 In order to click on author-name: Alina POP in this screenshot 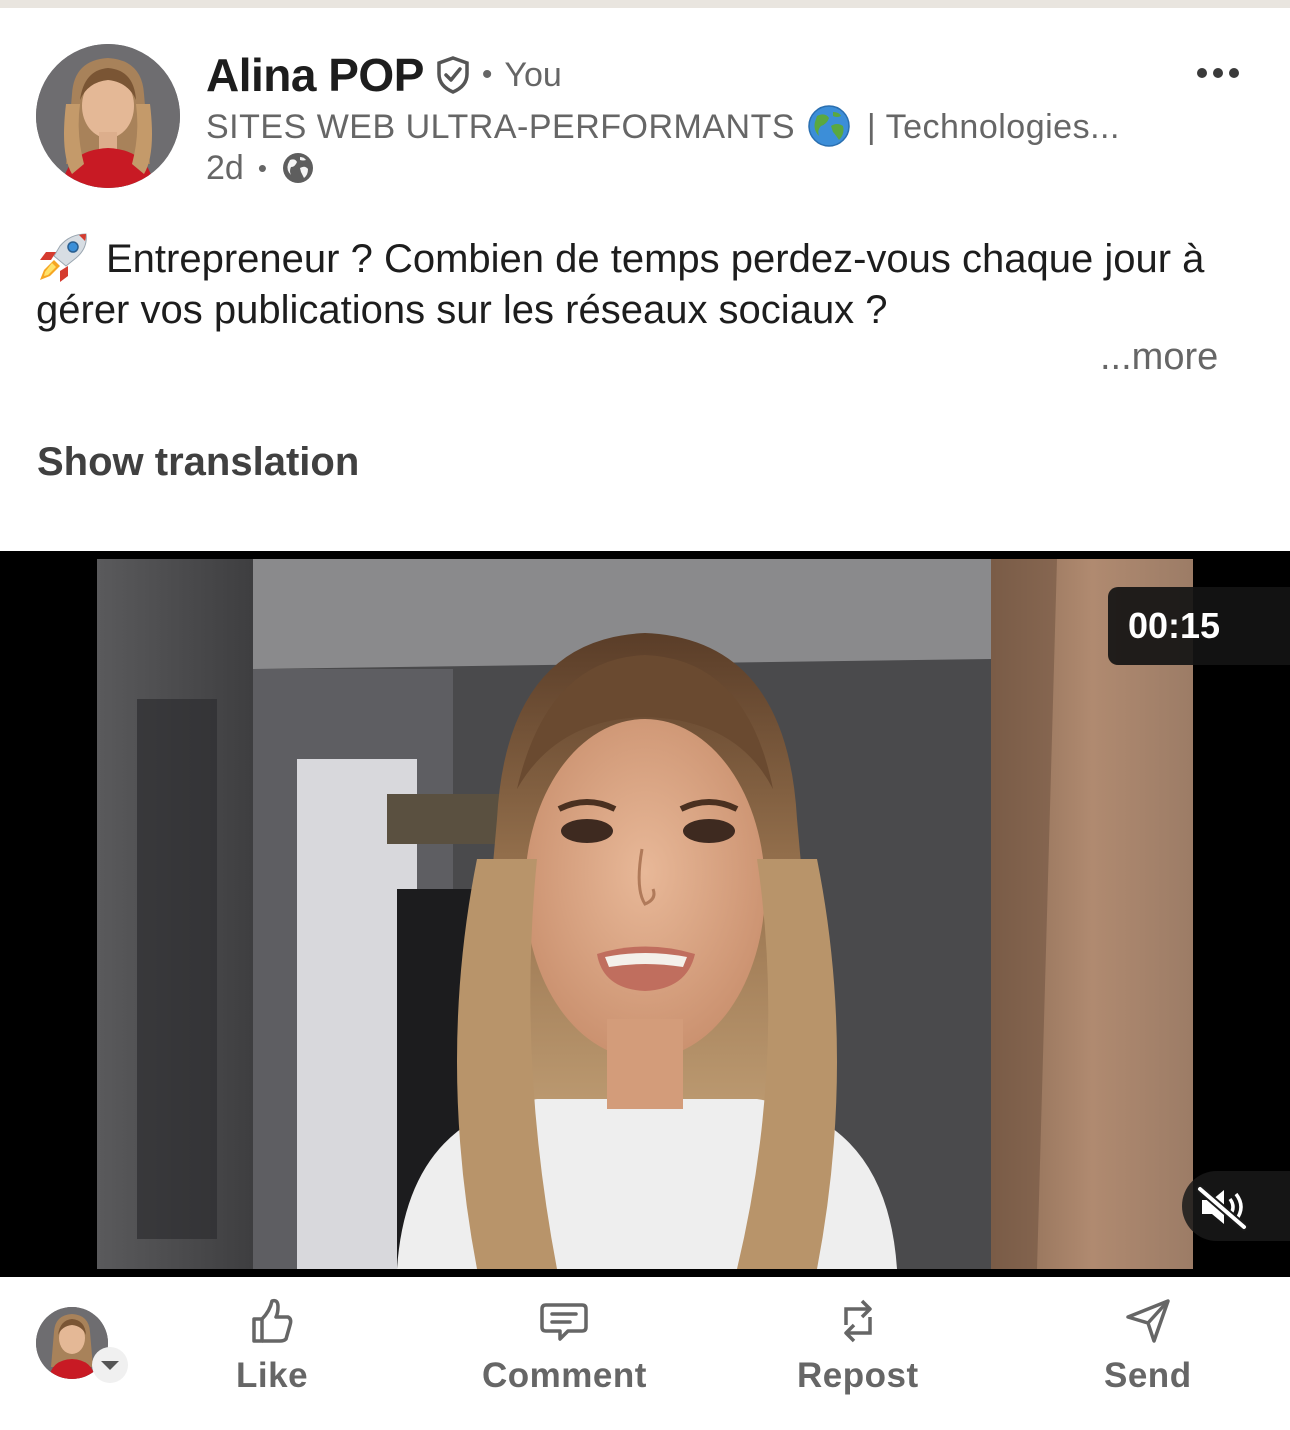, I will do `click(315, 75)`.